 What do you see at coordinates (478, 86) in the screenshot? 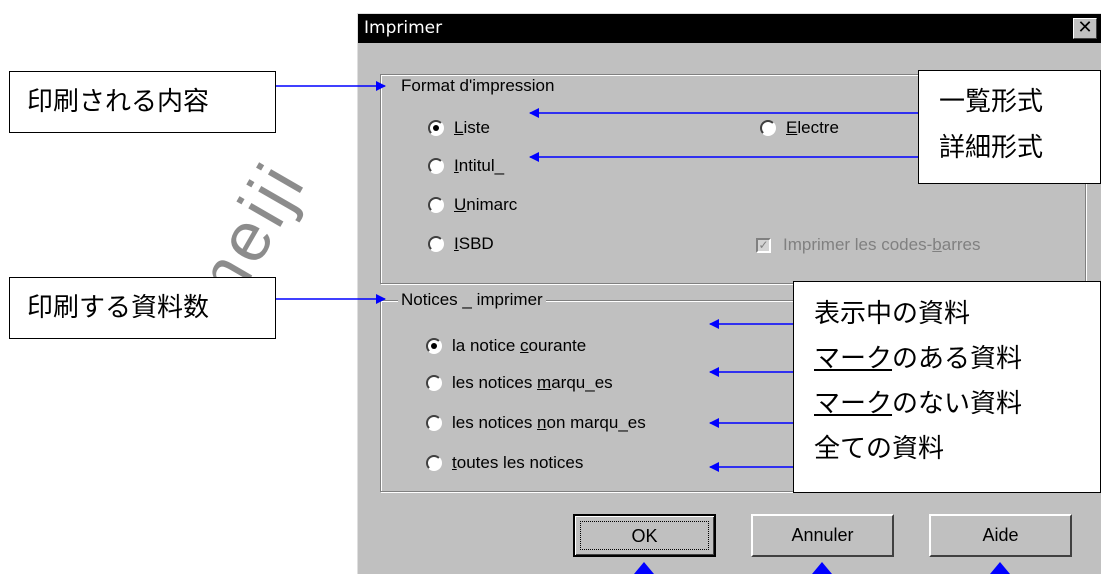
I see `format-group-legend: Format d'impression` at bounding box center [478, 86].